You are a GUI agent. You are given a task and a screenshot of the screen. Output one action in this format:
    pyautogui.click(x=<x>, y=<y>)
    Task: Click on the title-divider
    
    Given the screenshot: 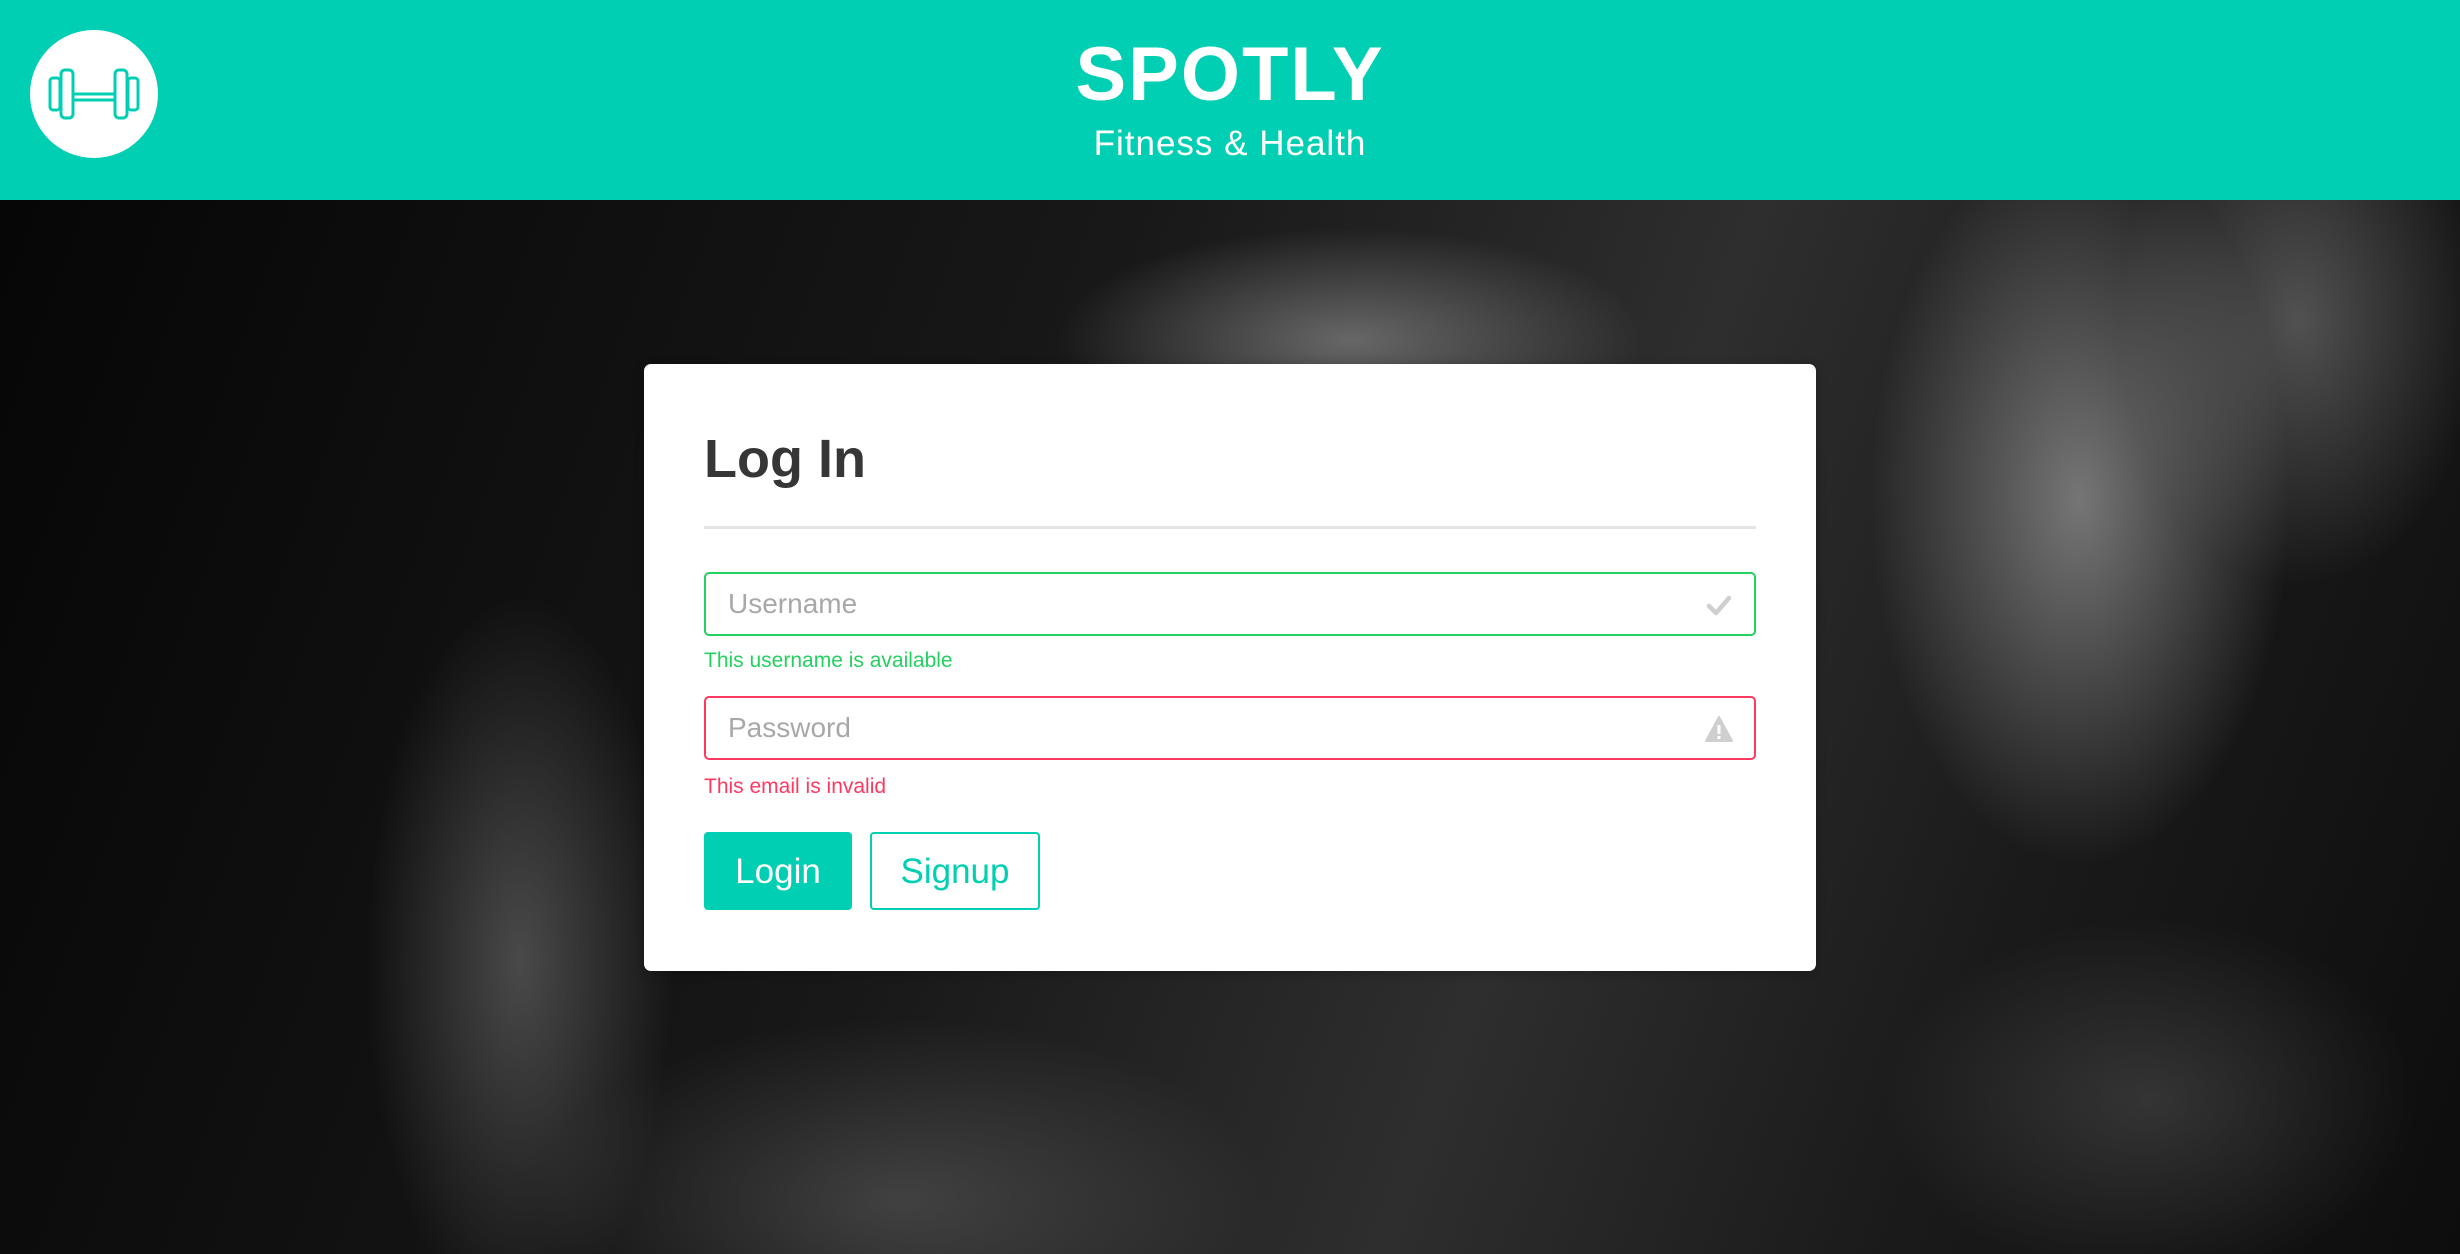 What is the action you would take?
    pyautogui.click(x=1230, y=527)
    